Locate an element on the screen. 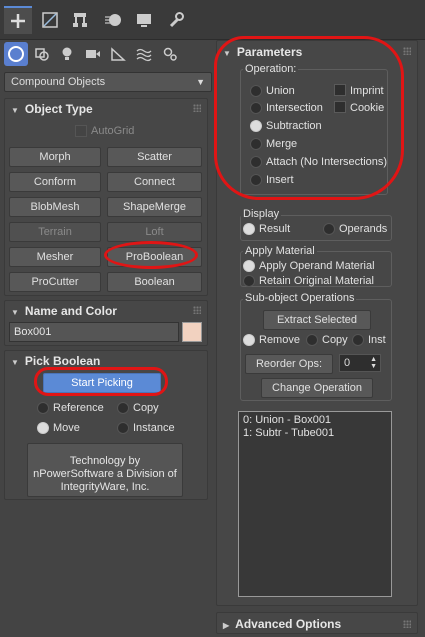 The width and height of the screenshot is (425, 637). motion-tab is located at coordinates (114, 20).